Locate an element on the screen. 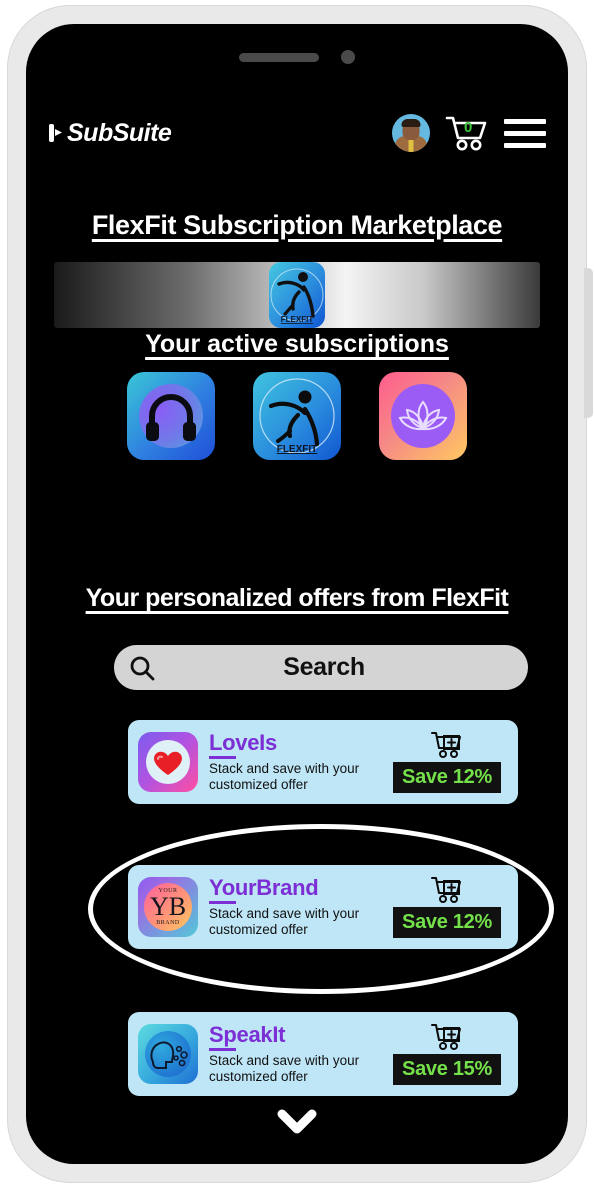  avatar-tie is located at coordinates (411, 145).